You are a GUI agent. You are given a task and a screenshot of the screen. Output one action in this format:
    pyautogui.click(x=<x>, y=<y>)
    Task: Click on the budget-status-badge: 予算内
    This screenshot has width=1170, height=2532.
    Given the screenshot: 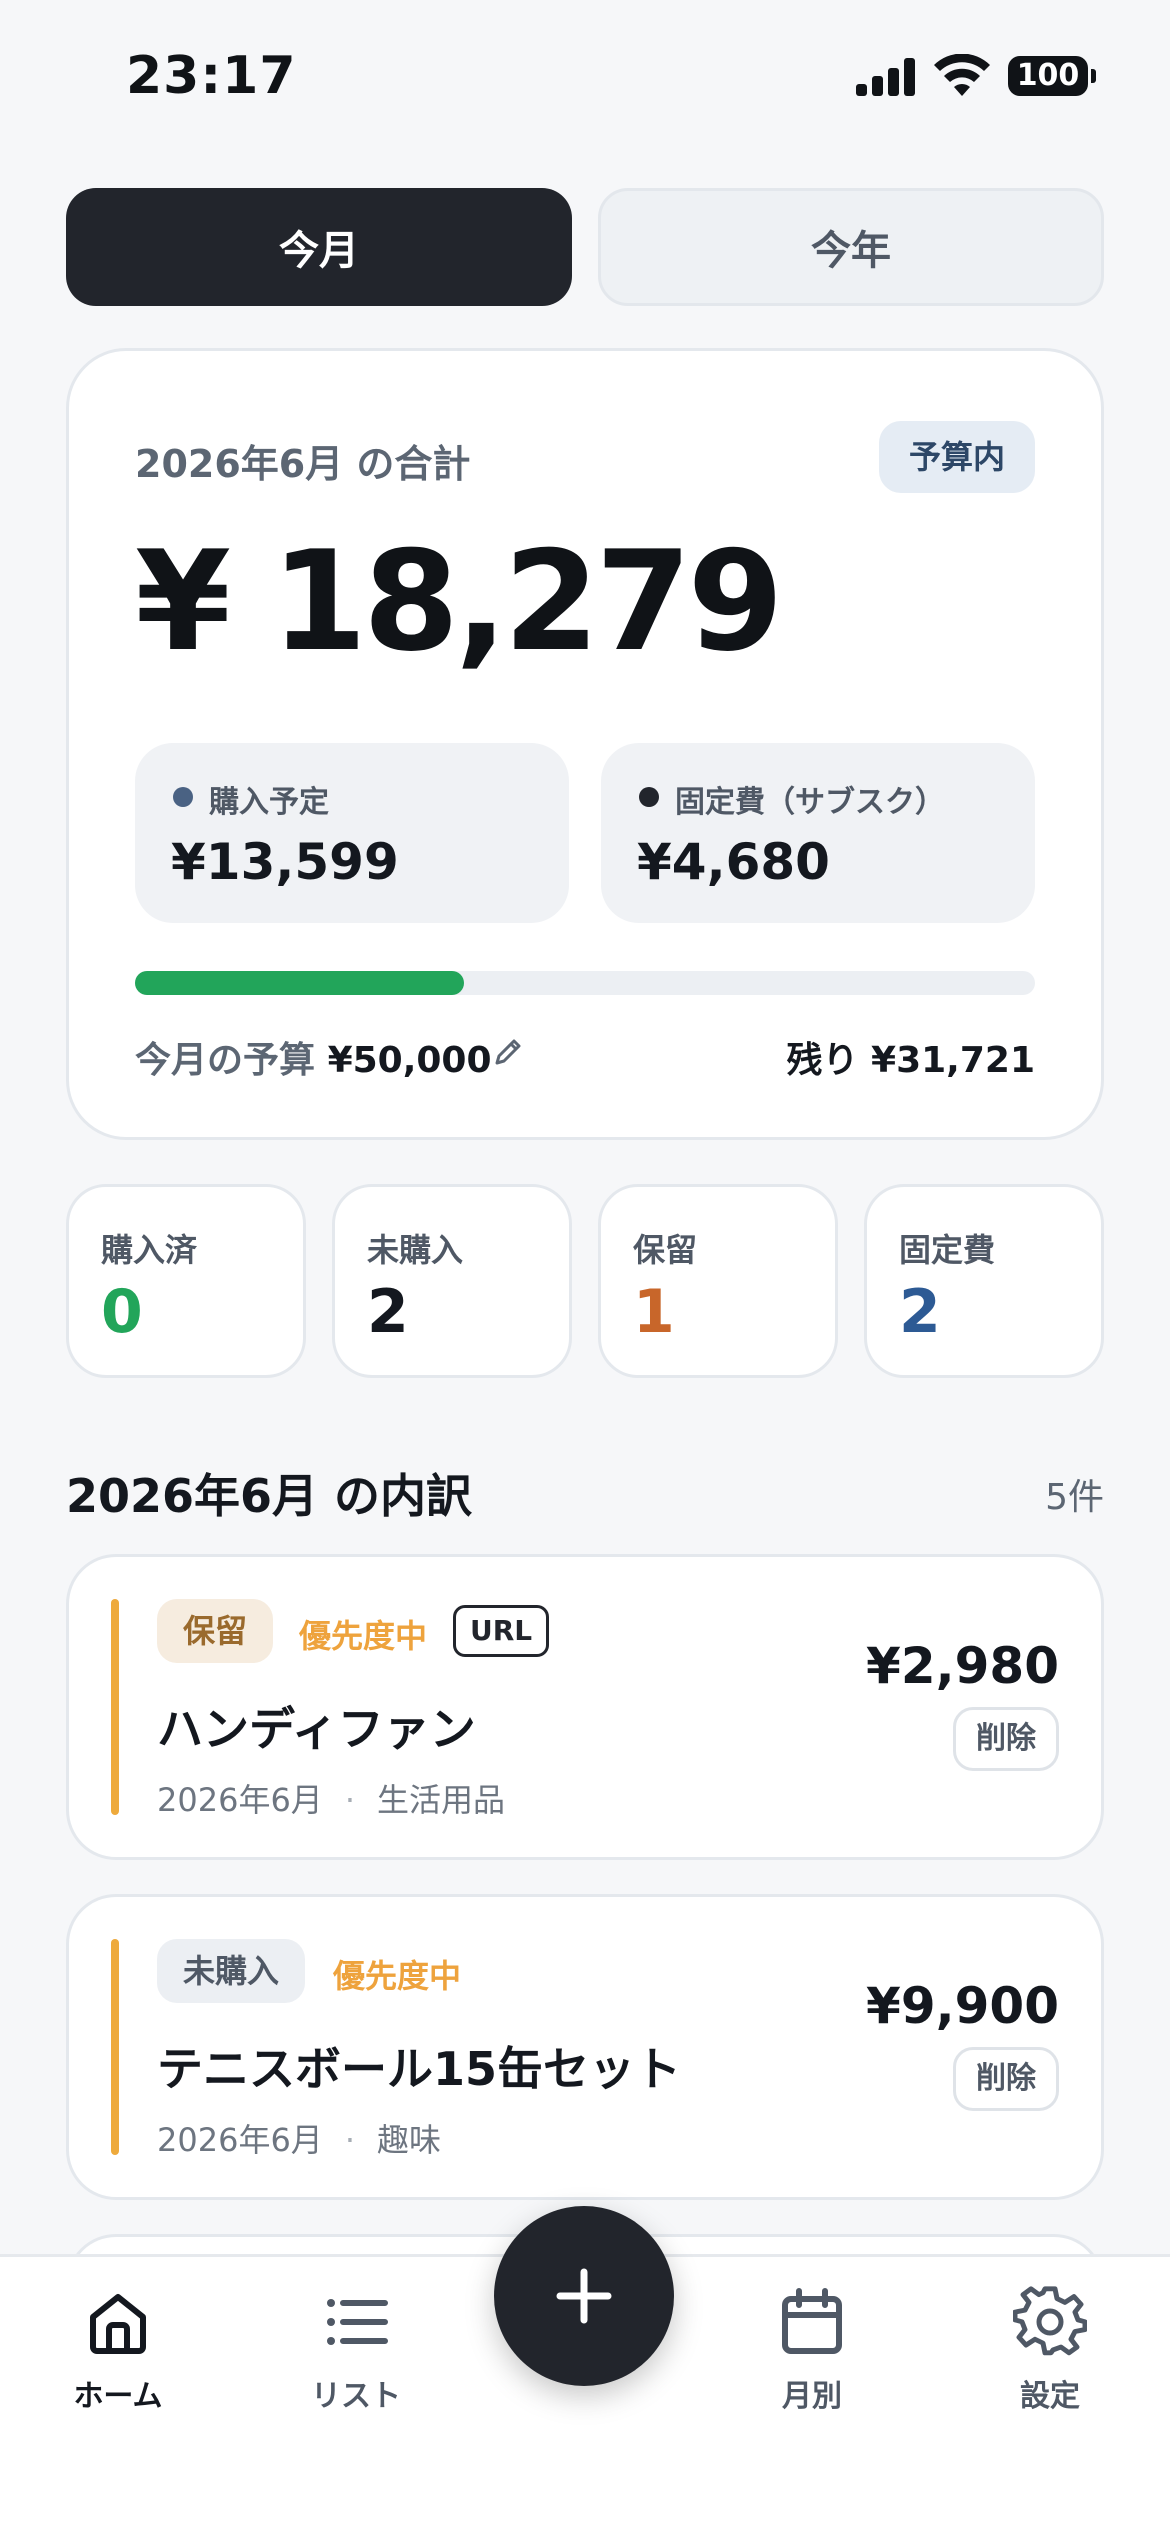 What is the action you would take?
    pyautogui.click(x=956, y=457)
    